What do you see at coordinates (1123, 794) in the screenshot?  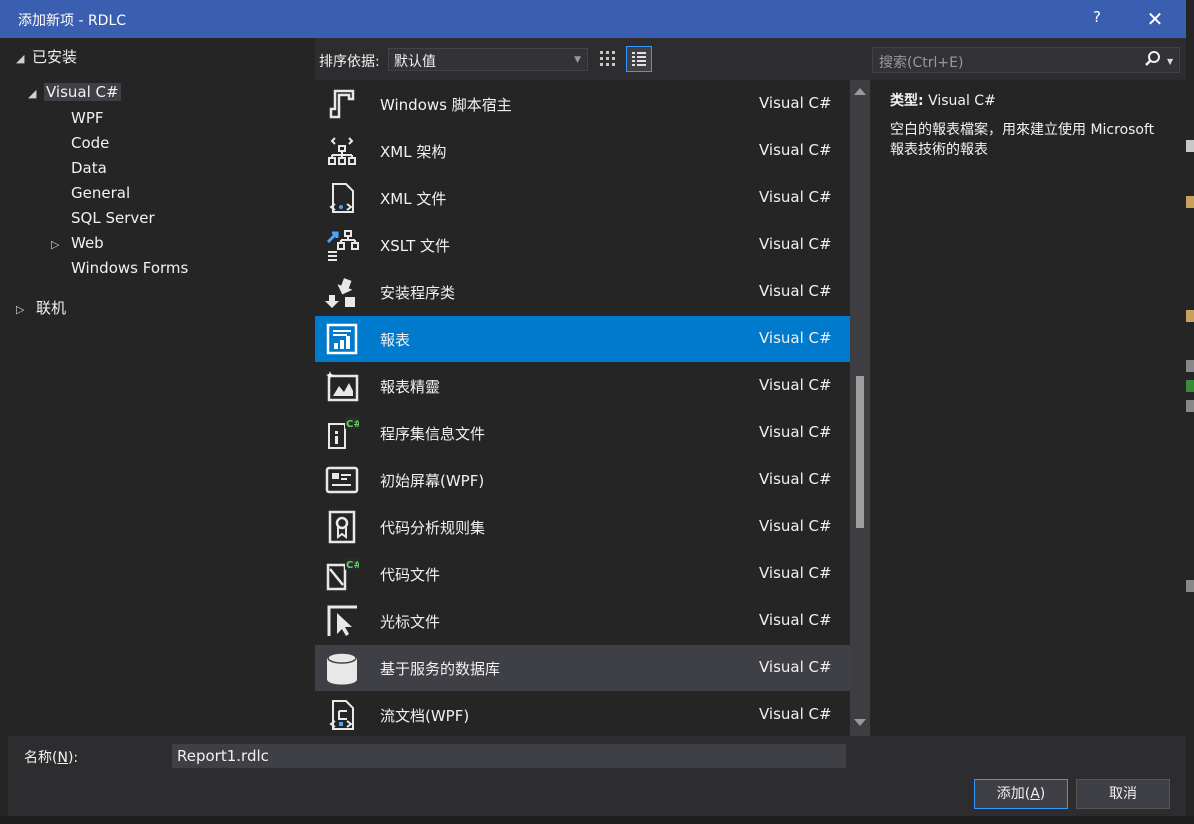 I see `cancel-button: 取消` at bounding box center [1123, 794].